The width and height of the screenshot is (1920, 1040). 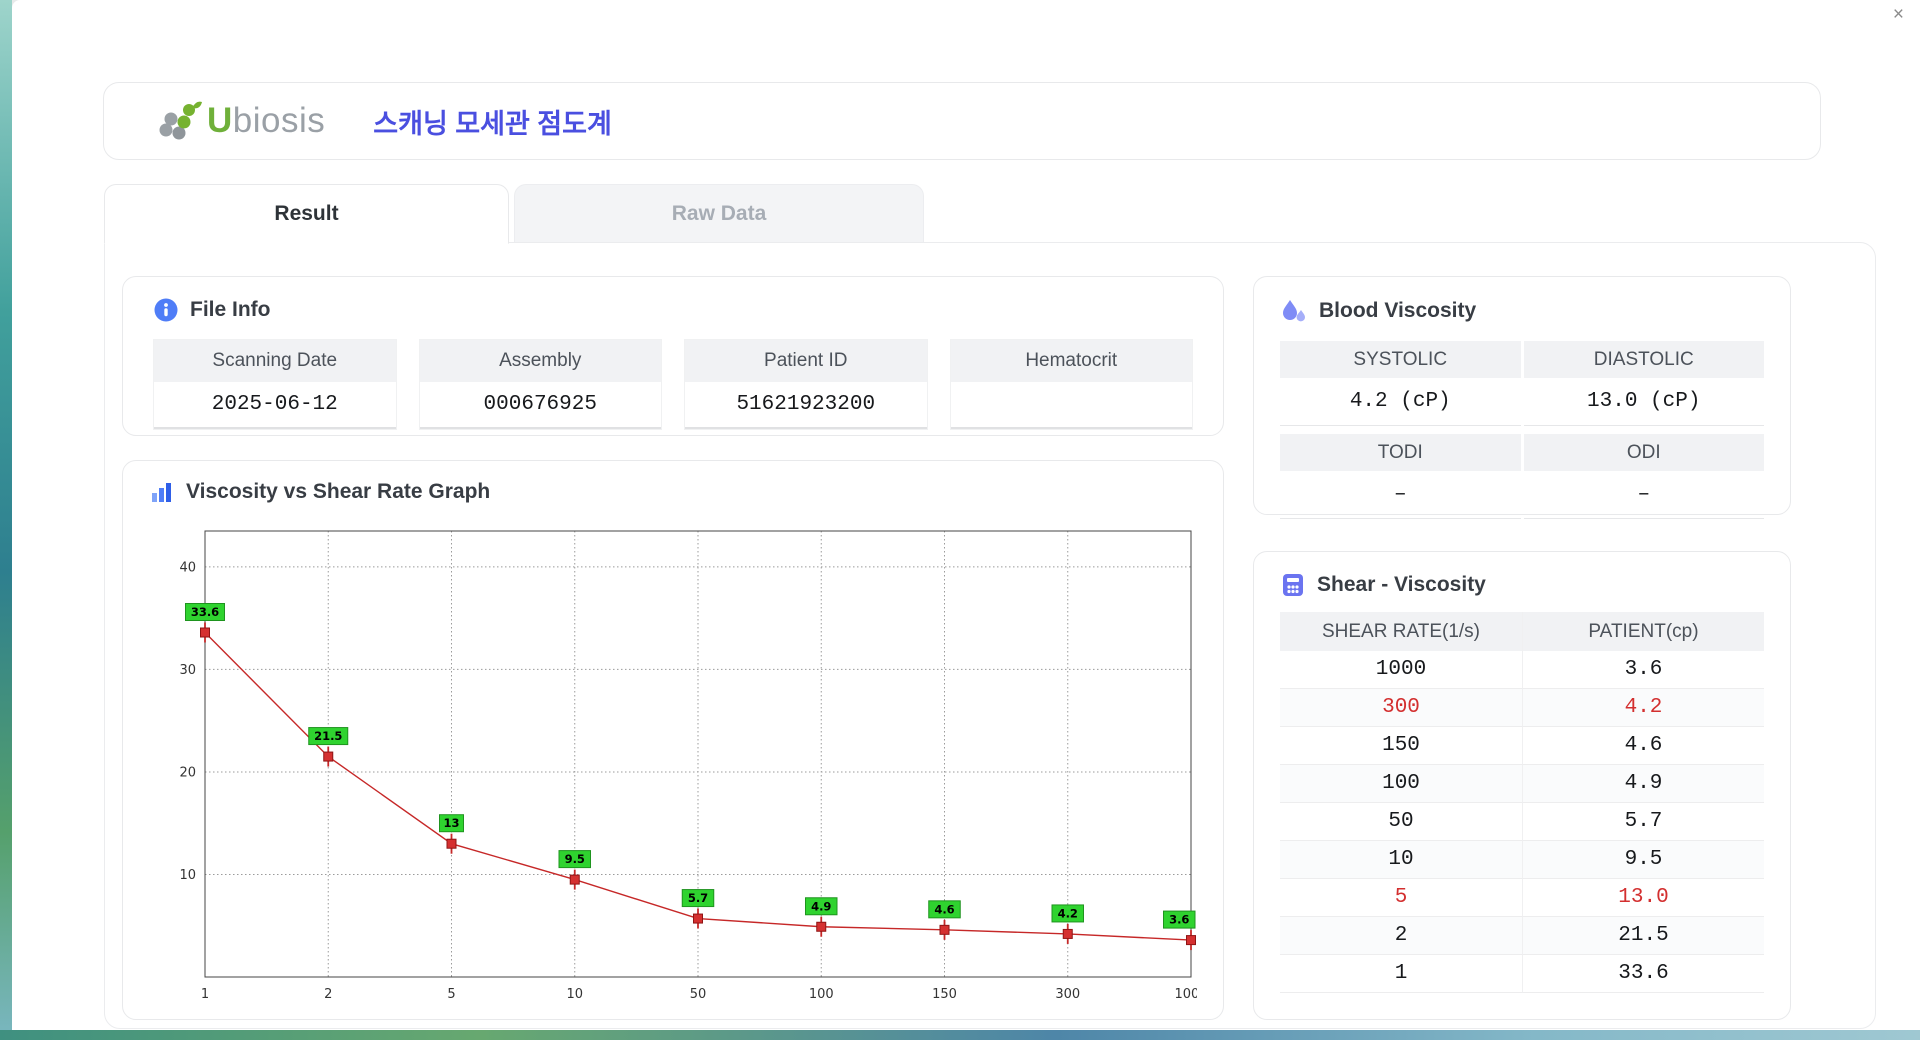 What do you see at coordinates (944, 994) in the screenshot?
I see `svg-text: 150` at bounding box center [944, 994].